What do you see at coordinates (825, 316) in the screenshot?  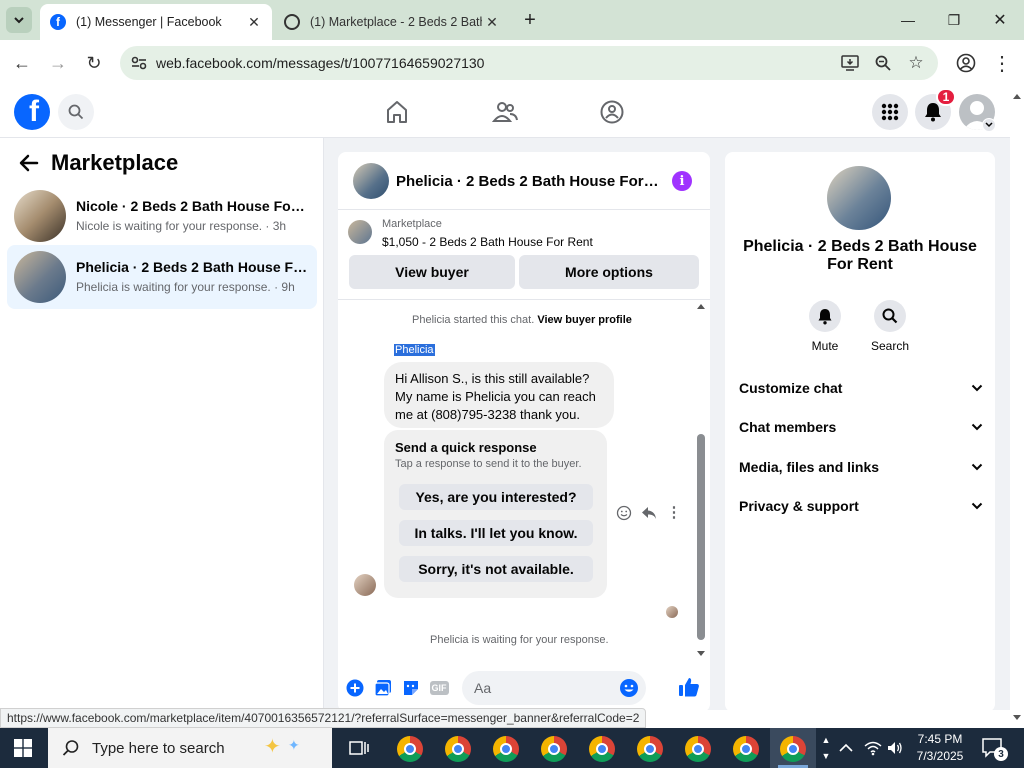 I see `bell-icon` at bounding box center [825, 316].